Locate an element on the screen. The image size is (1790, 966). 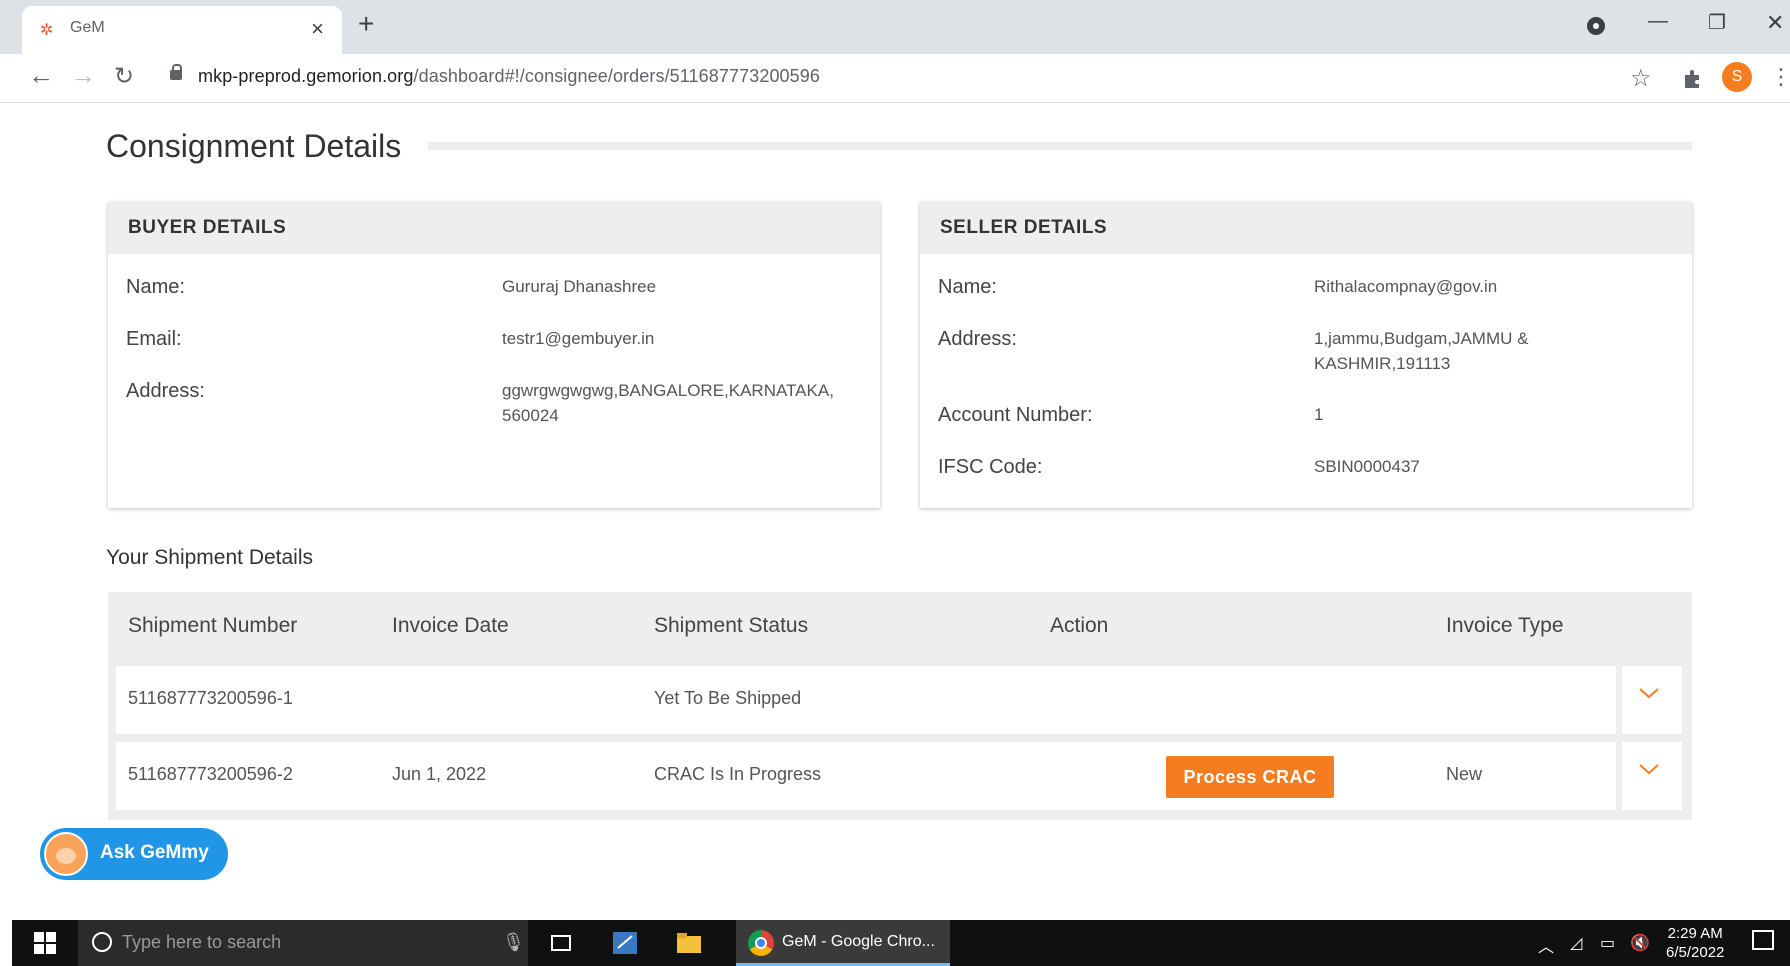
seller-ifsc-label: IFSC Code: is located at coordinates (990, 467).